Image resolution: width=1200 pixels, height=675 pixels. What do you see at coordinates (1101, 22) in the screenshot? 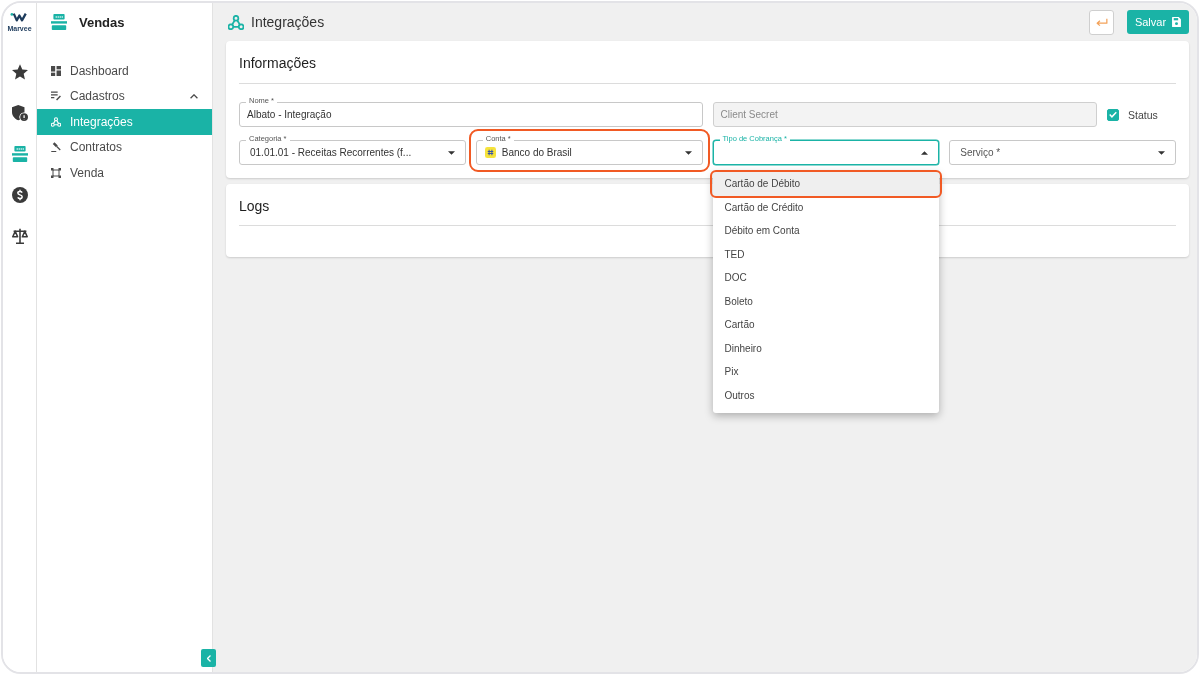
I see `return-arrow-icon` at bounding box center [1101, 22].